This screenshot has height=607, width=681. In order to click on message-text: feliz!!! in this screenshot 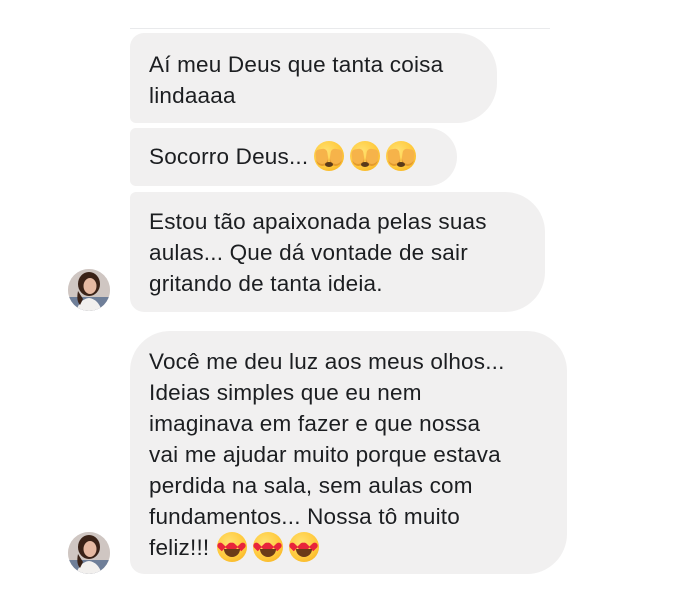, I will do `click(179, 547)`.